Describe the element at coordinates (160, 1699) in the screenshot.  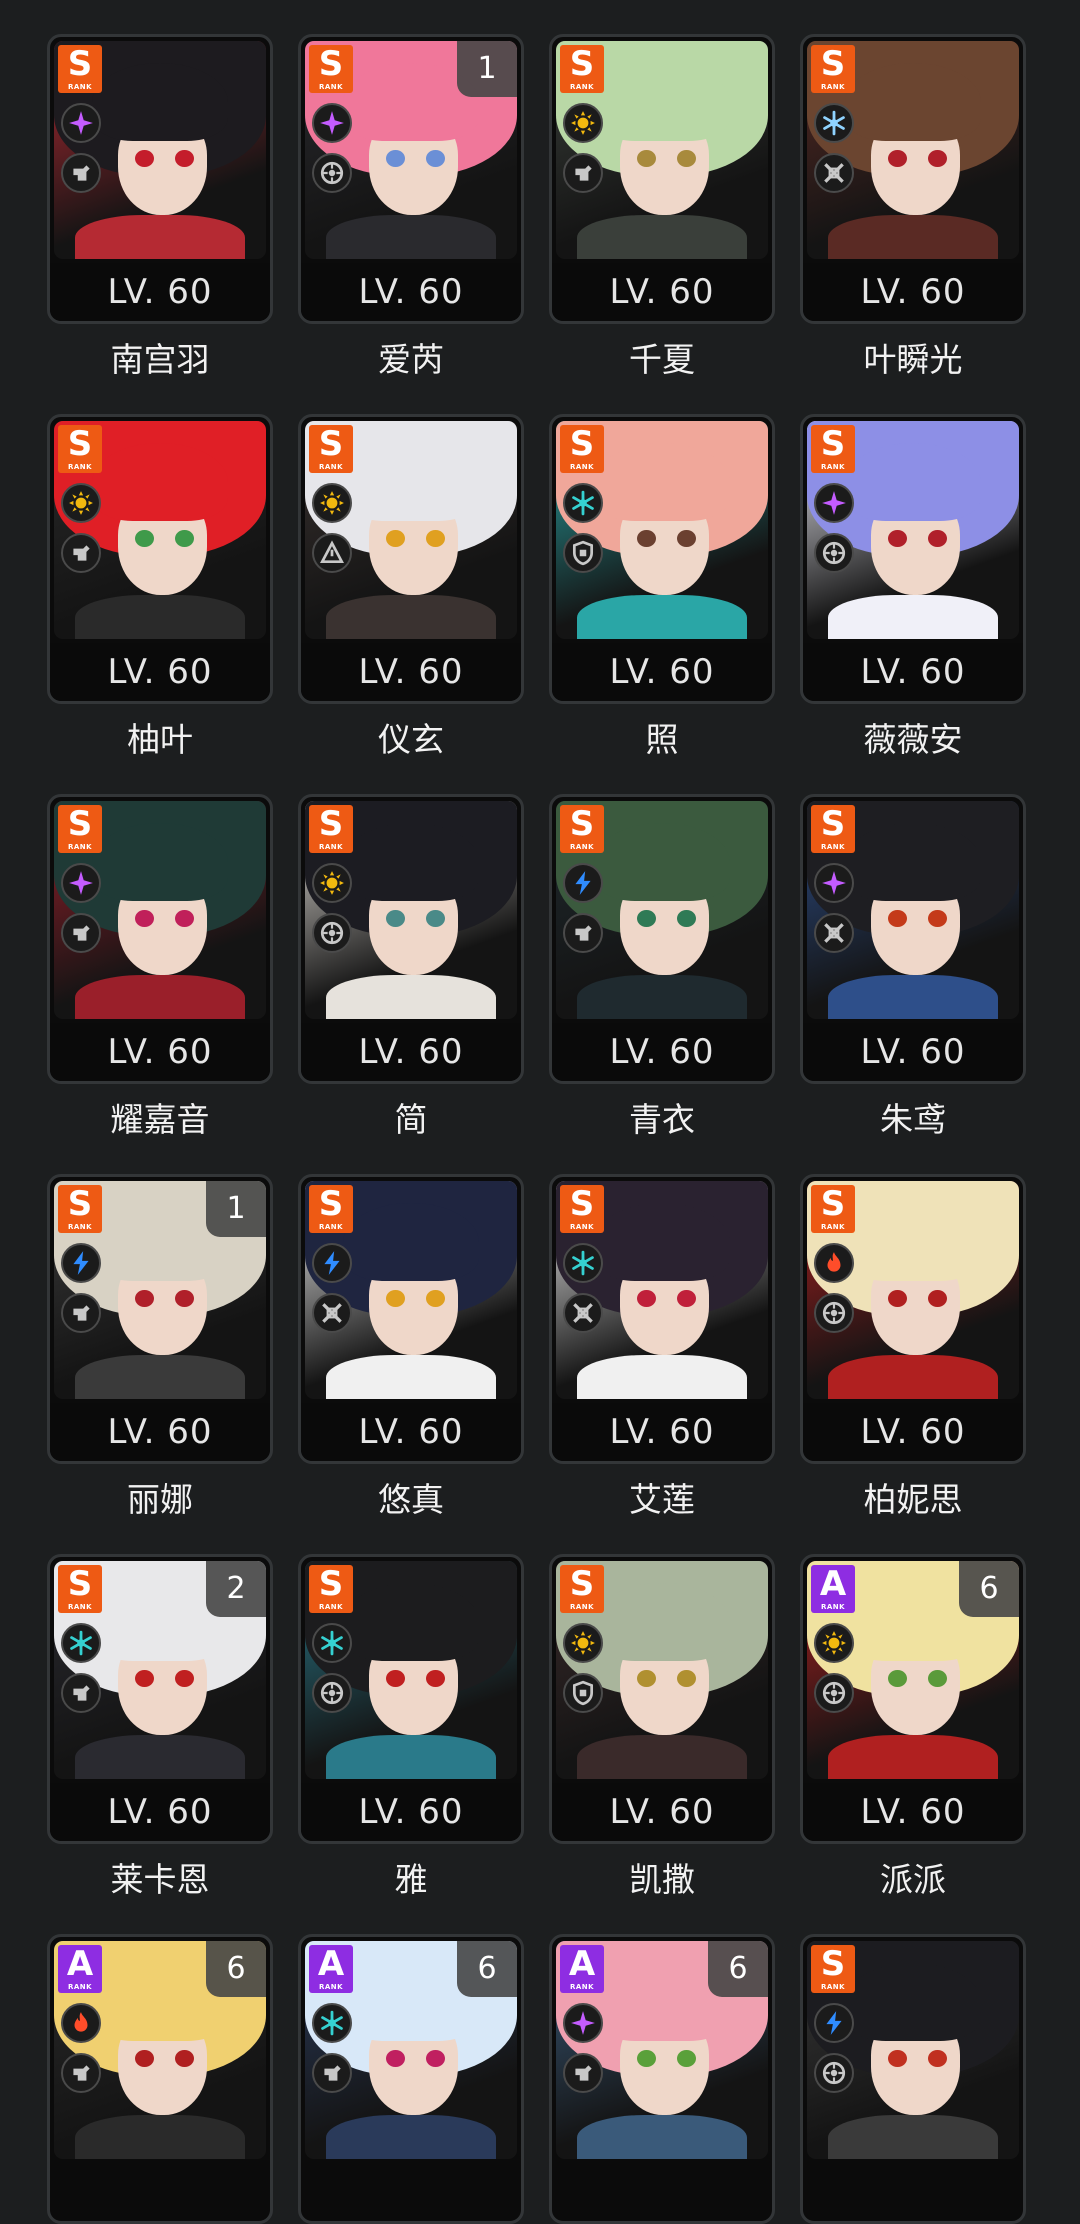
I see `agent-frame: S RANK 2 LV. 60` at that location.